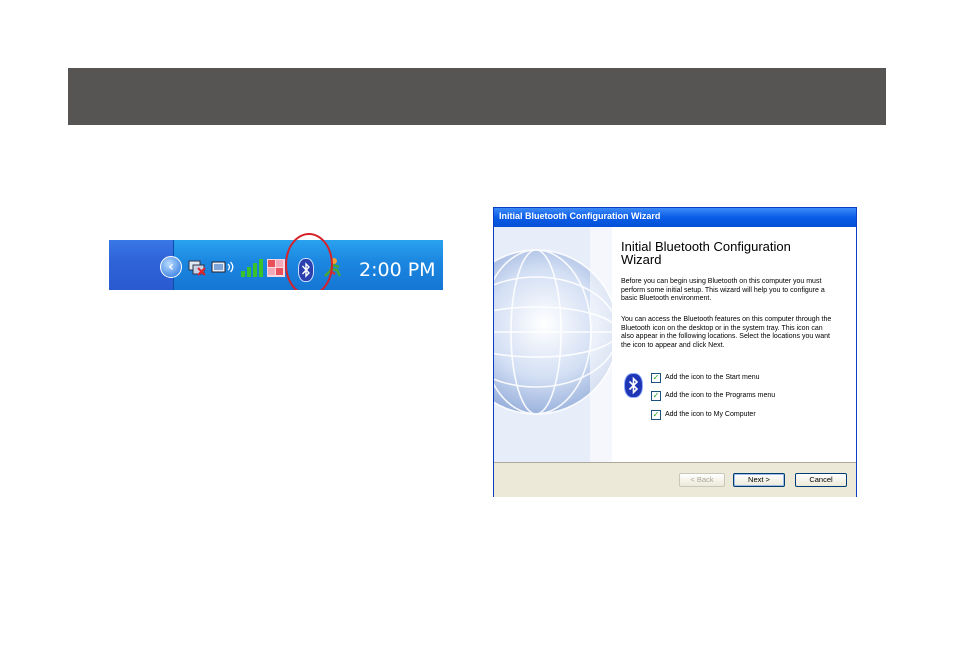 This screenshot has width=954, height=664. I want to click on wizard-footer: < Back Next > Cancel, so click(675, 479).